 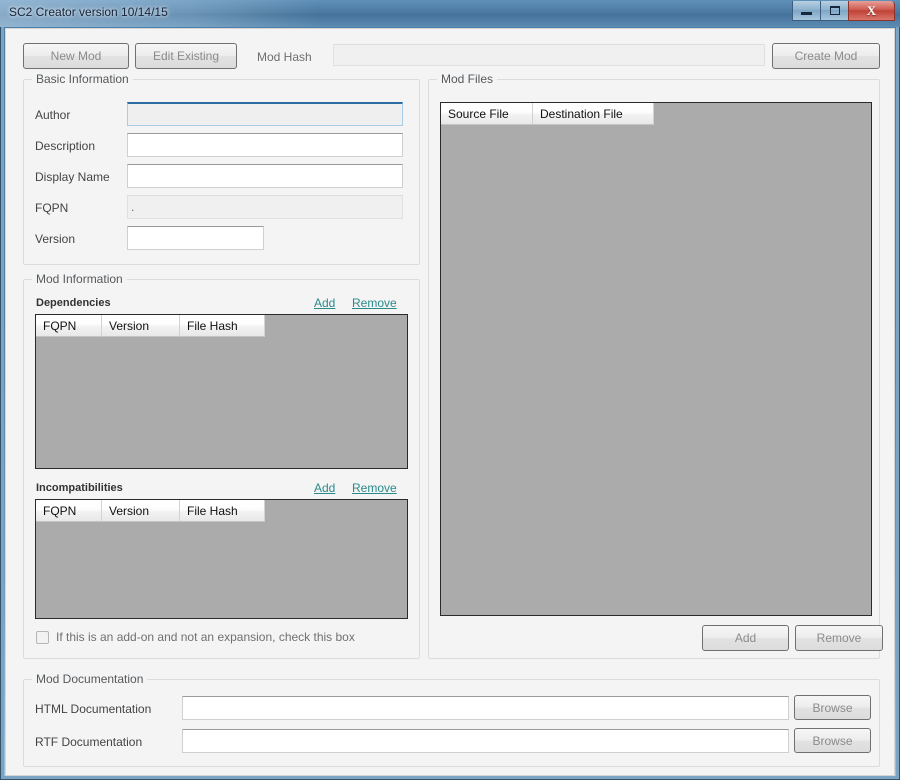 I want to click on mod-information-title: Mod Information, so click(x=79, y=279).